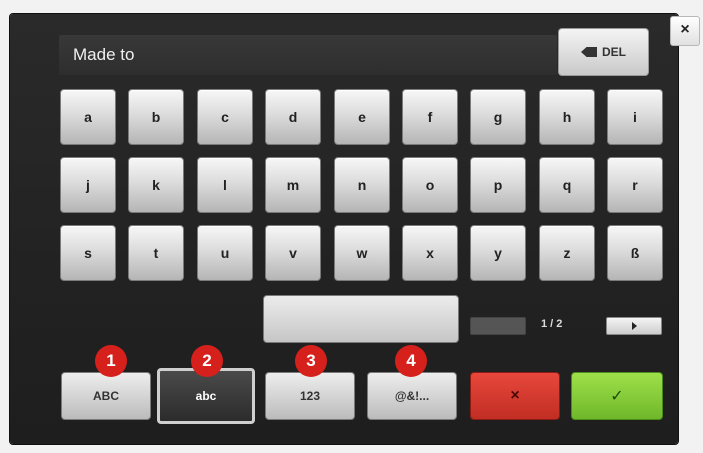 The height and width of the screenshot is (453, 703). Describe the element at coordinates (111, 361) in the screenshot. I see `callout-badge-1: 1` at that location.